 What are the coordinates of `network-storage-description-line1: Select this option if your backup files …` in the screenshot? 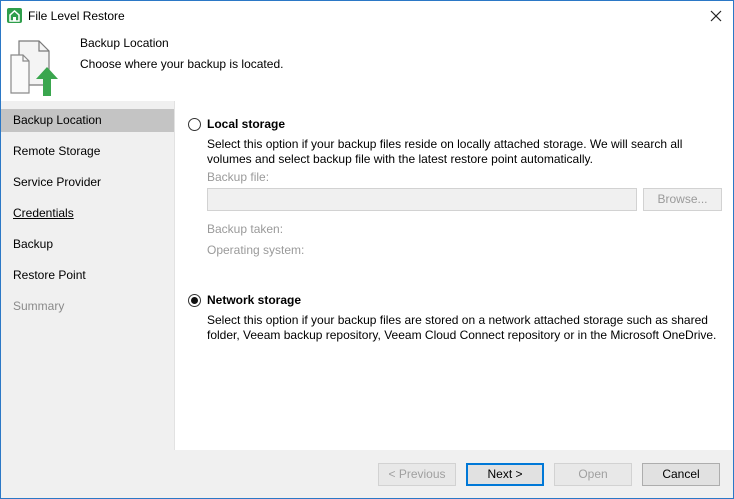 It's located at (457, 320).